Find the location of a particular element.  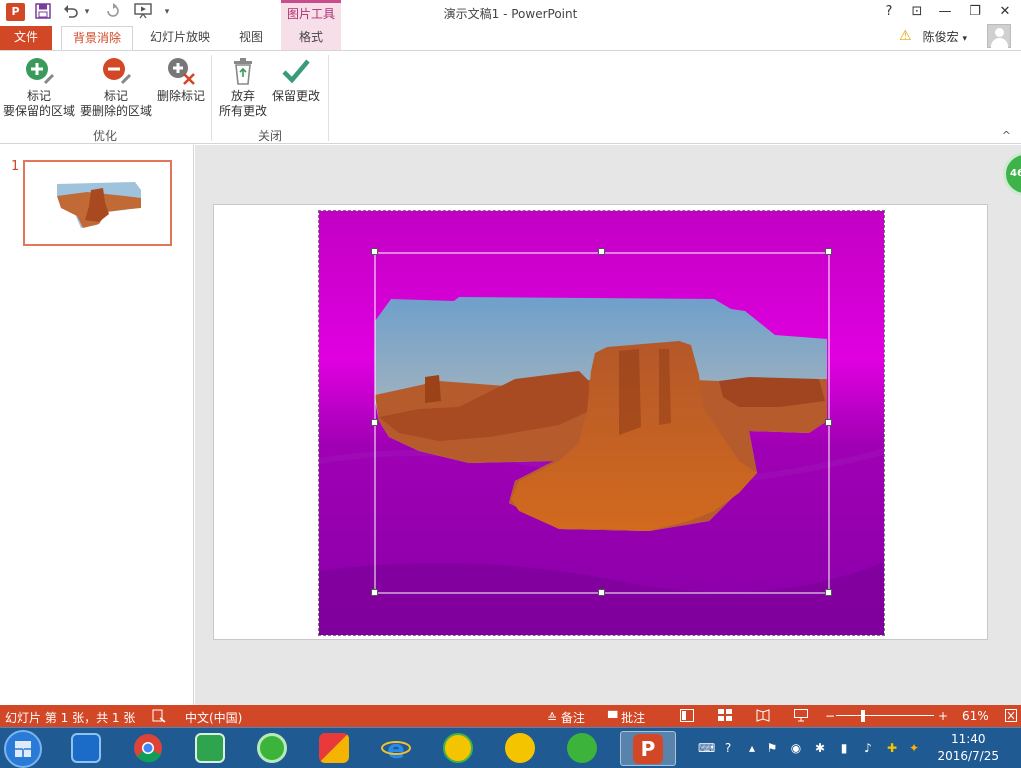

ribbon-display-options-button: ⊡ is located at coordinates (917, 12).